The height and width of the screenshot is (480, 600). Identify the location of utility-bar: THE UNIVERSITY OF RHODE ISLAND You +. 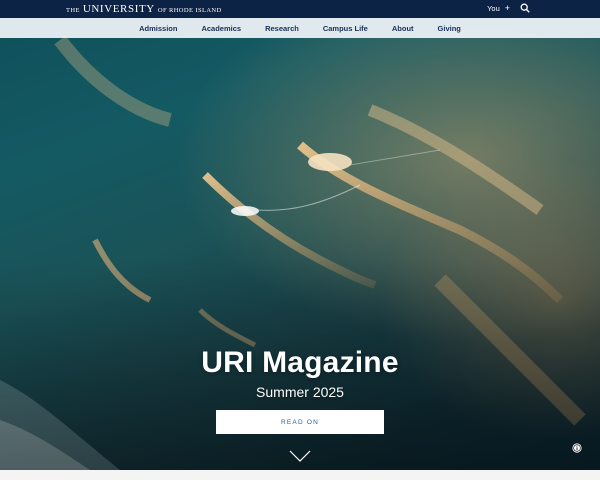
(300, 9).